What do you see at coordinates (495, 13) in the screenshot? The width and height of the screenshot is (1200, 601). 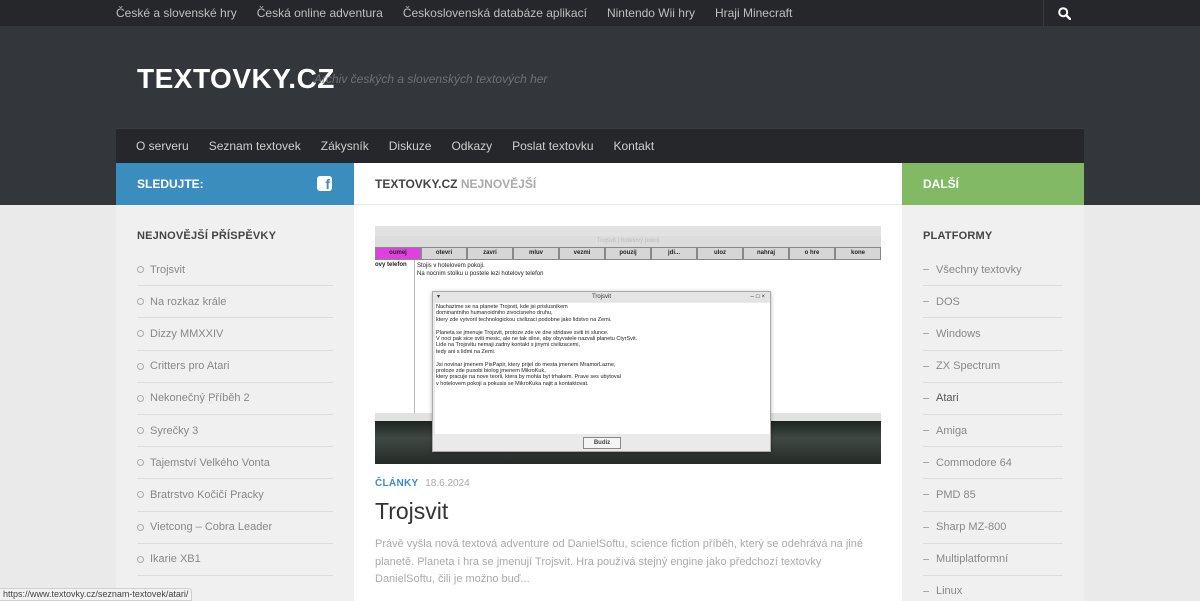 I see `top-nav-link-3: Československá databáze aplikací` at bounding box center [495, 13].